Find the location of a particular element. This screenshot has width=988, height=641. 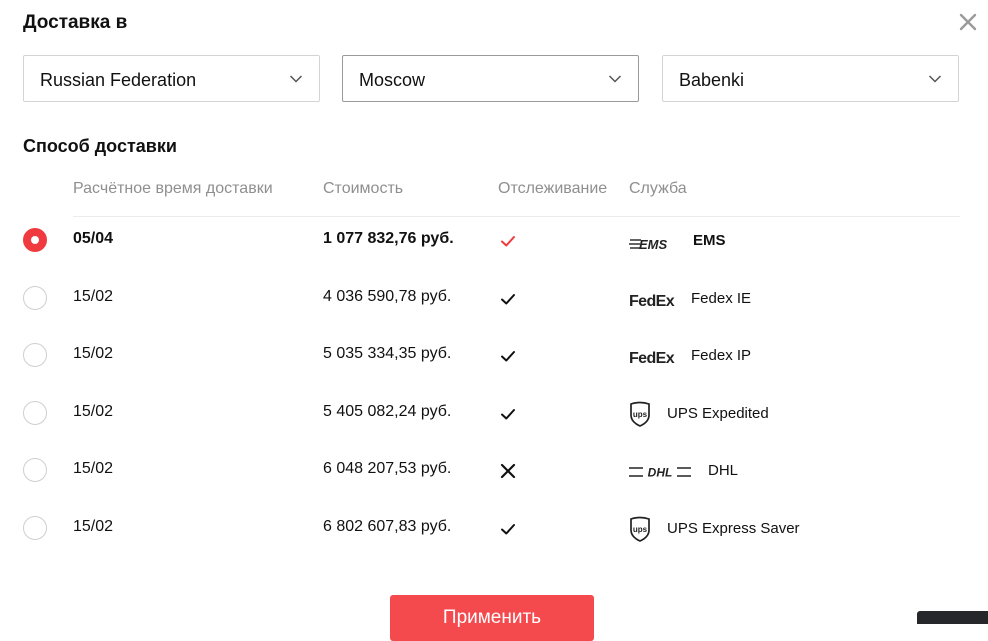

ems-logo-icon: EMS is located at coordinates (653, 244).